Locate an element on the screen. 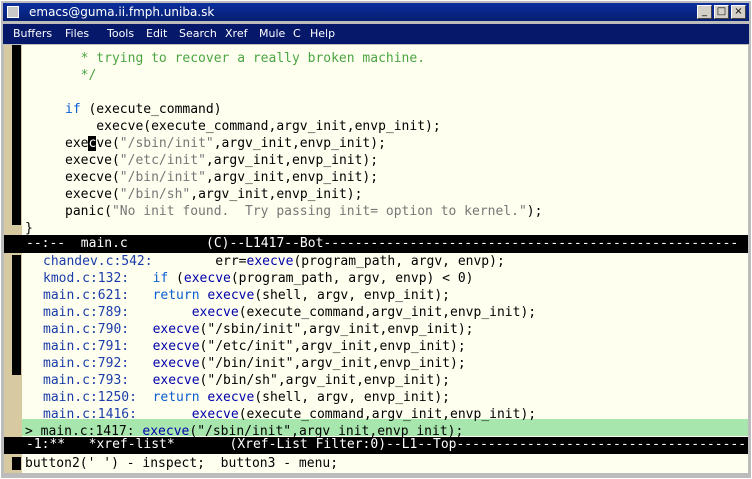 The height and width of the screenshot is (479, 752). menu-c: C is located at coordinates (297, 34).